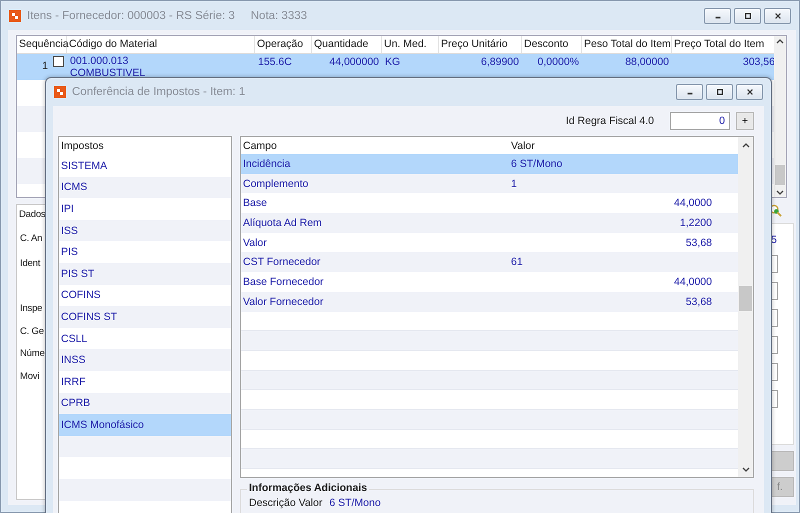 This screenshot has height=513, width=800. I want to click on table-row: Valor Fornecedor 53,68, so click(489, 302).